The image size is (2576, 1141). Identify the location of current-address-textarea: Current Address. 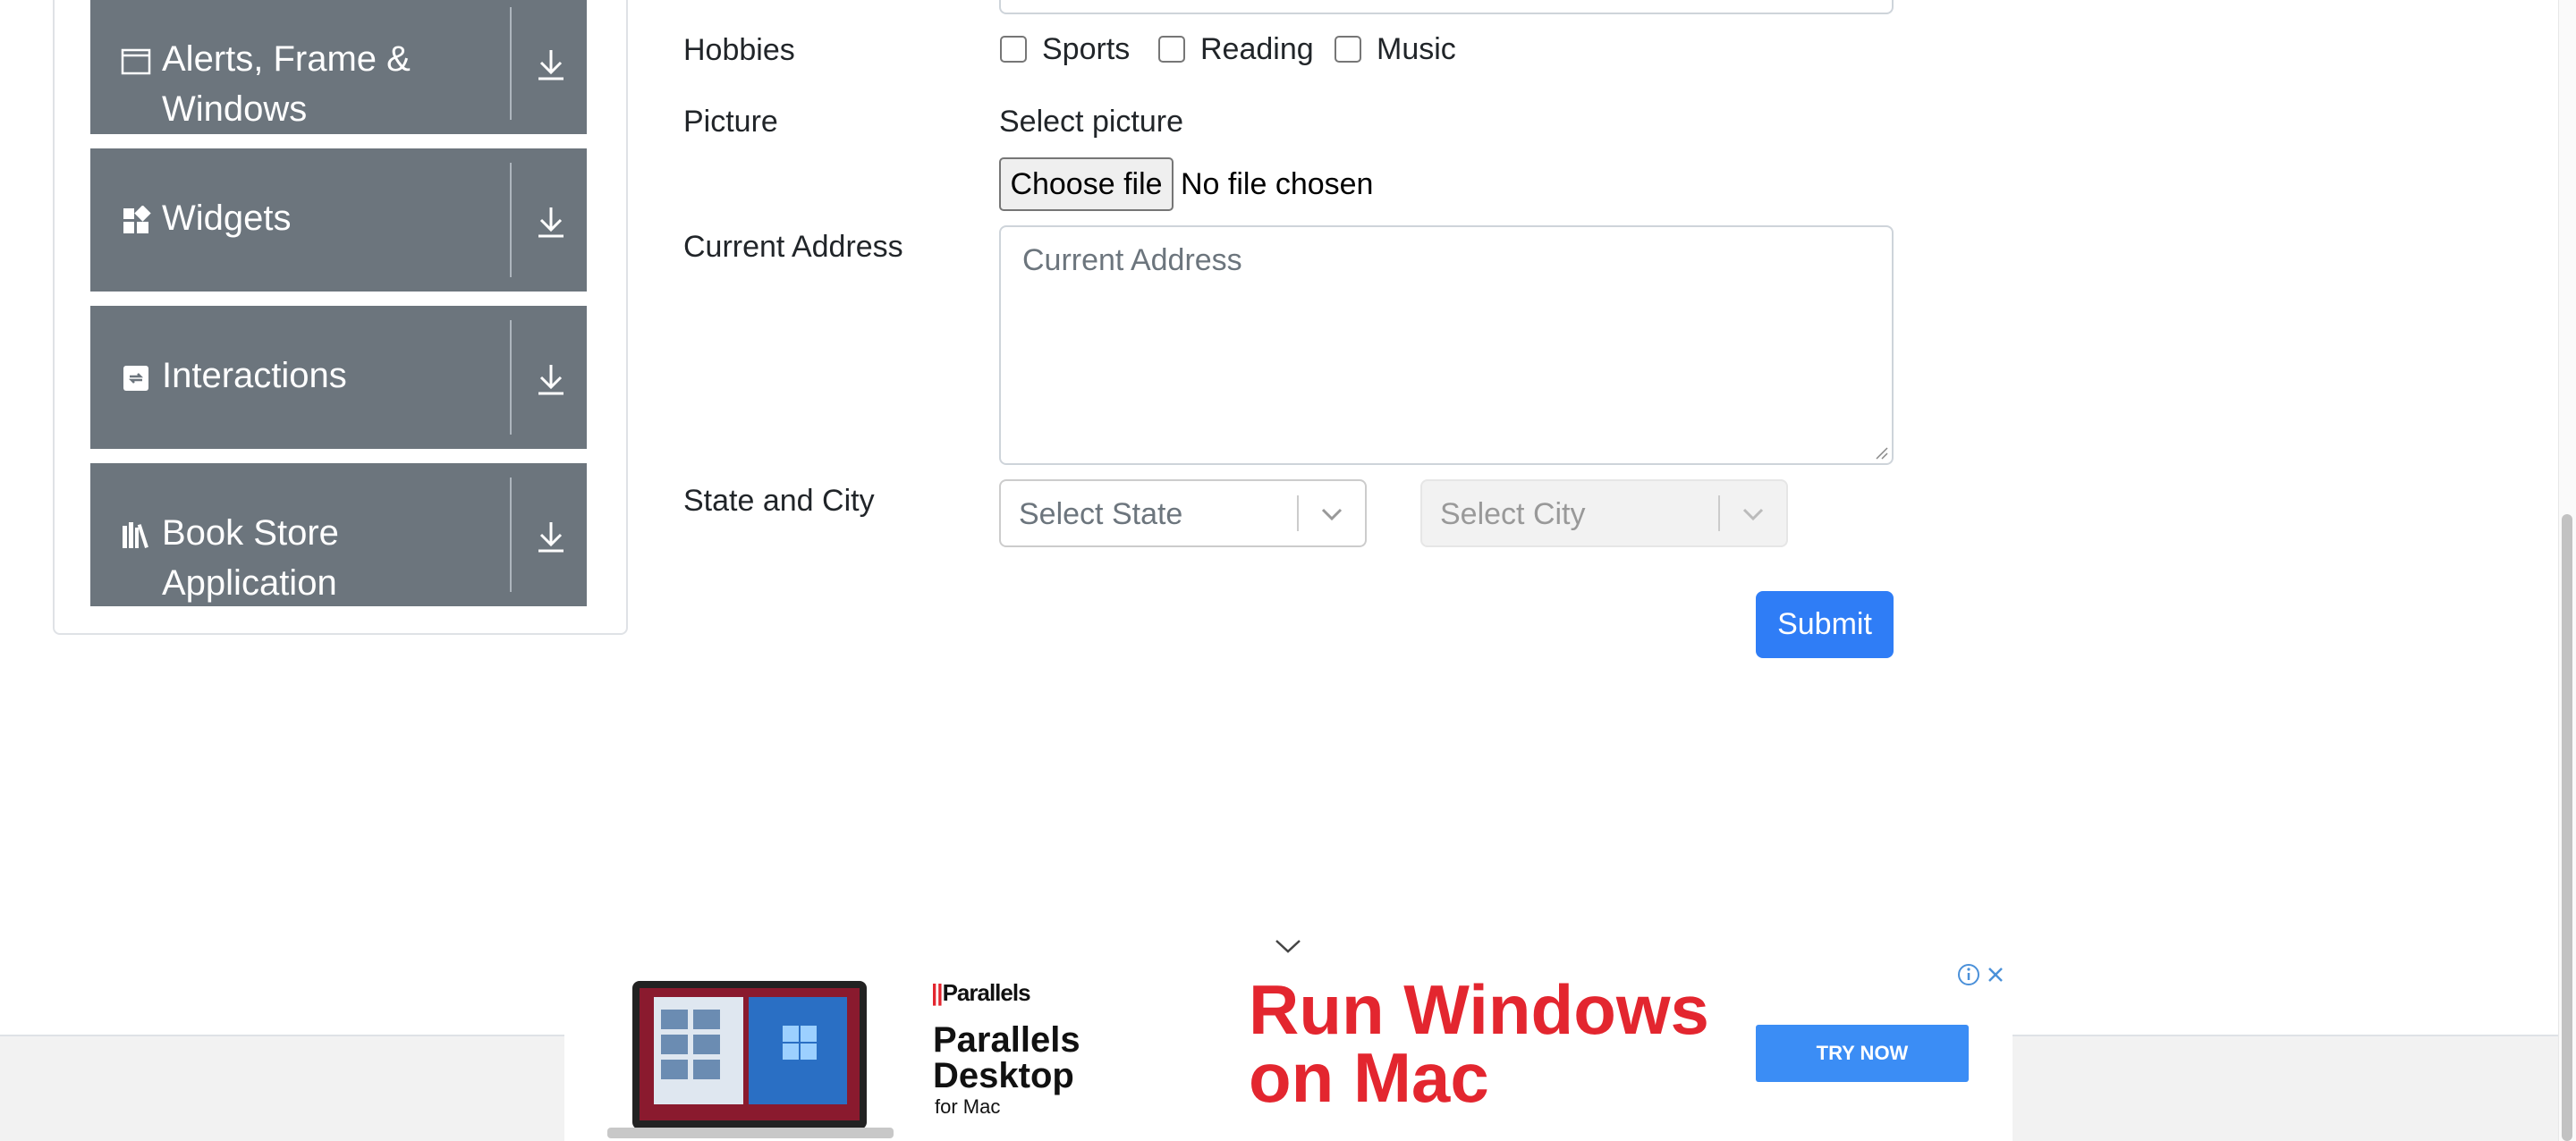
(1446, 345).